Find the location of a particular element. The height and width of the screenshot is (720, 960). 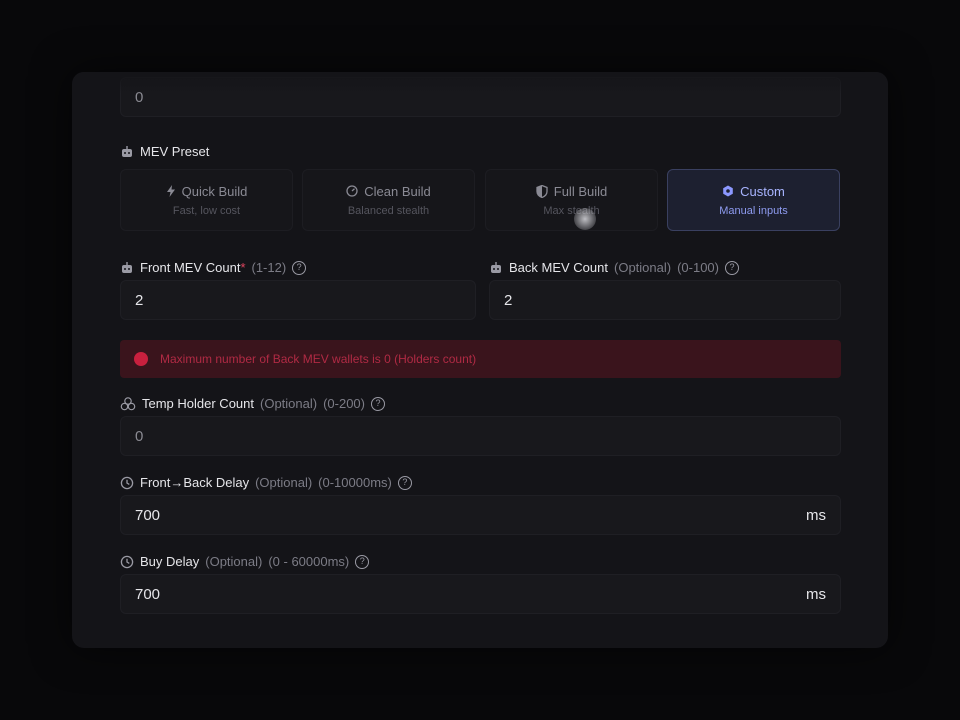

preset-custom-title: Custom is located at coordinates (762, 191).